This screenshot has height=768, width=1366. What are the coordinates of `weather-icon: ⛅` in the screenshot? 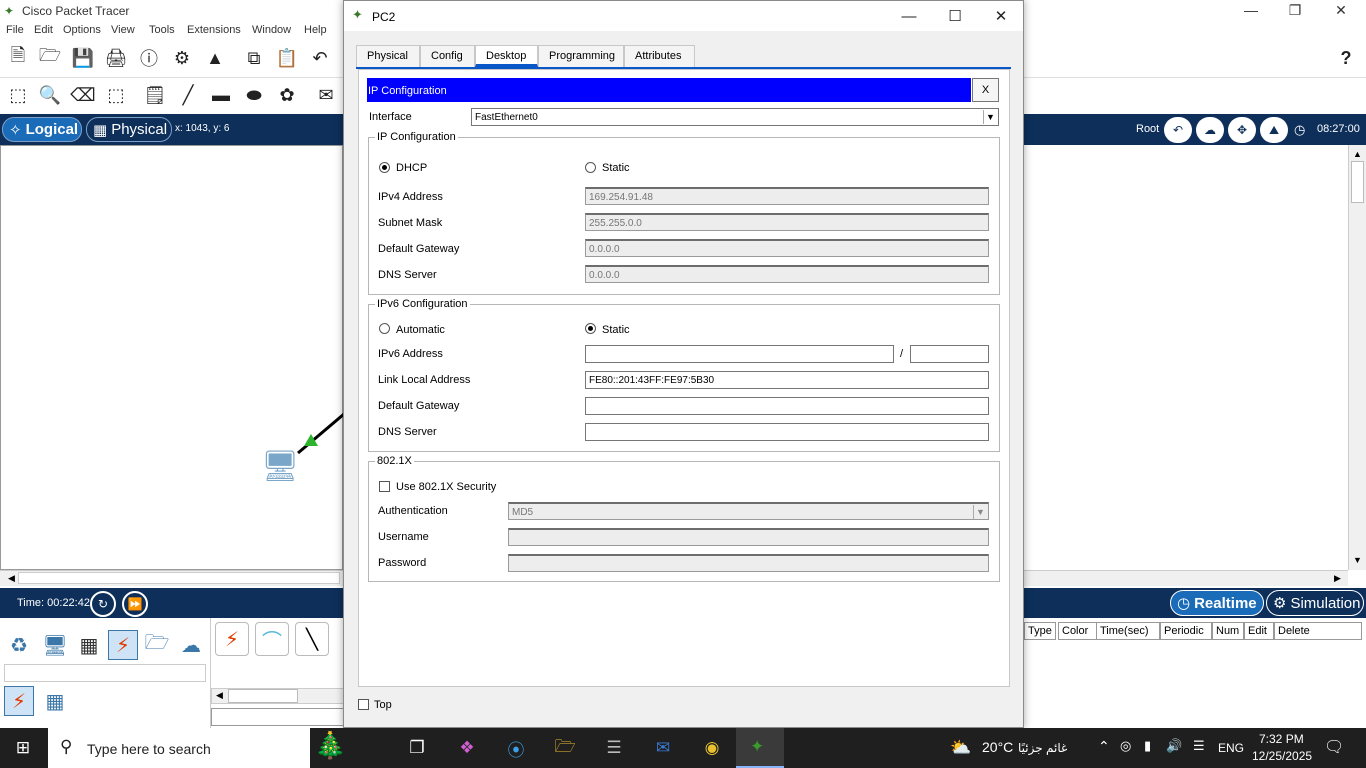 It's located at (961, 748).